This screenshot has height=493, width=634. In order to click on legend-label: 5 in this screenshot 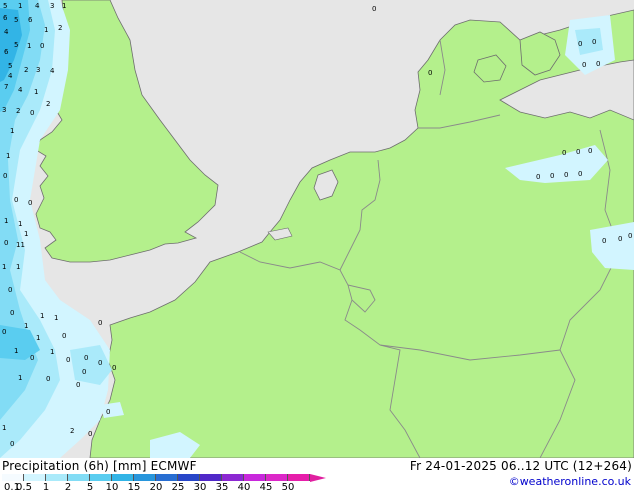, I will do `click(90, 487)`.